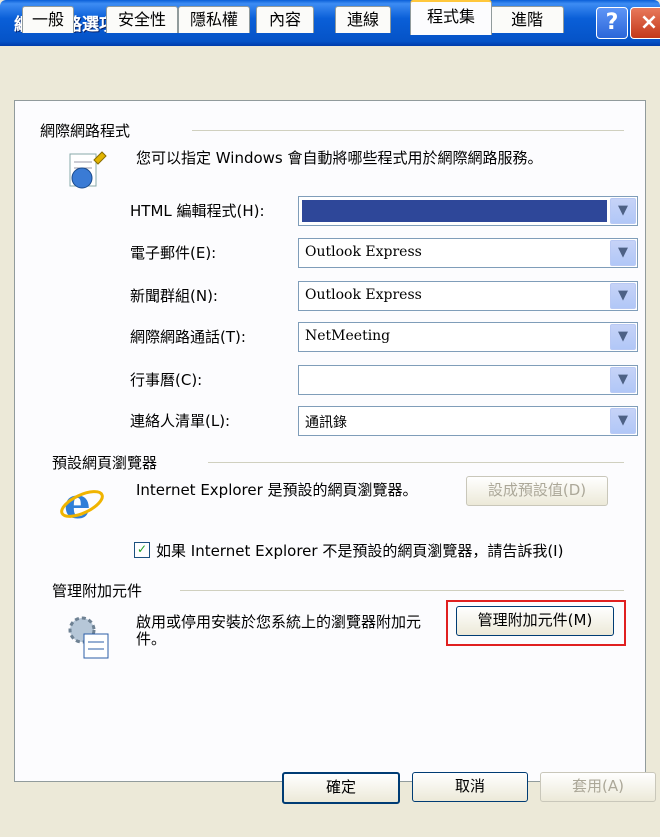 This screenshot has height=837, width=660. What do you see at coordinates (105, 463) in the screenshot?
I see `default-browser-group-title: 預設網頁瀏覽器` at bounding box center [105, 463].